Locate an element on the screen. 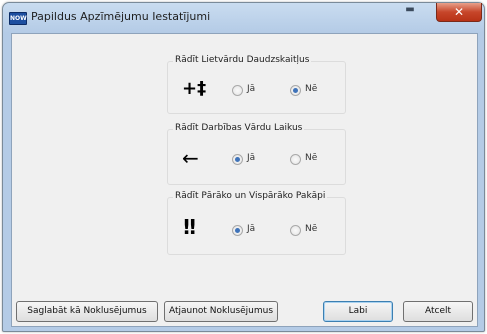 The height and width of the screenshot is (334, 487). minimize-button: ▬ is located at coordinates (410, 12).